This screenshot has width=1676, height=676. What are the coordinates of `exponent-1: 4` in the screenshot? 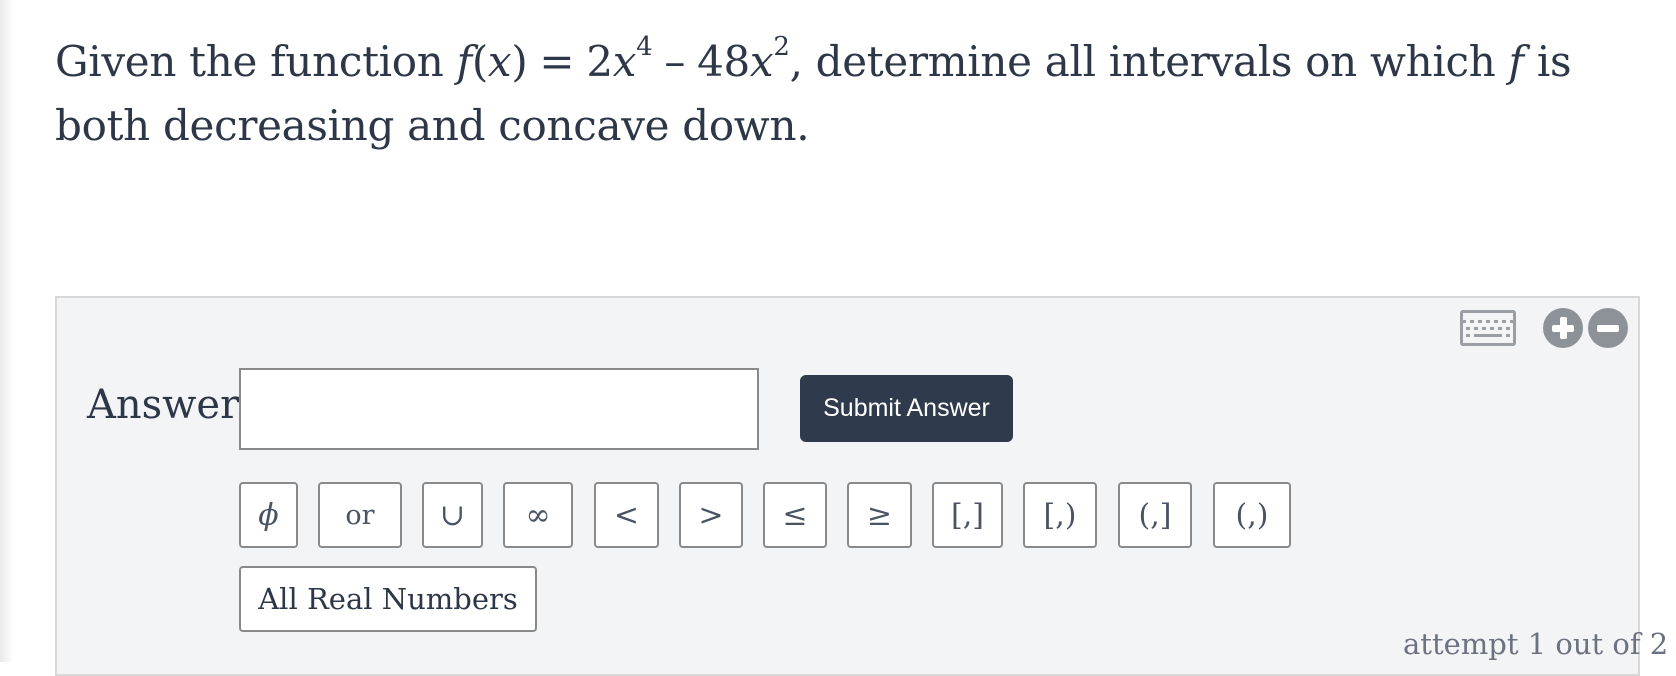 It's located at (644, 47).